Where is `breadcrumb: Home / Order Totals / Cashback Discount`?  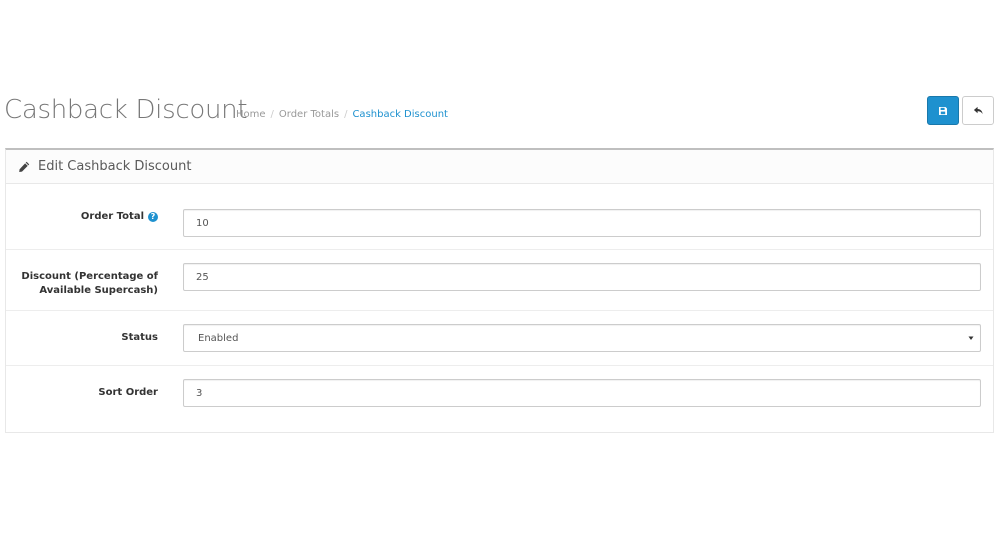
breadcrumb: Home / Order Totals / Cashback Discount is located at coordinates (342, 114).